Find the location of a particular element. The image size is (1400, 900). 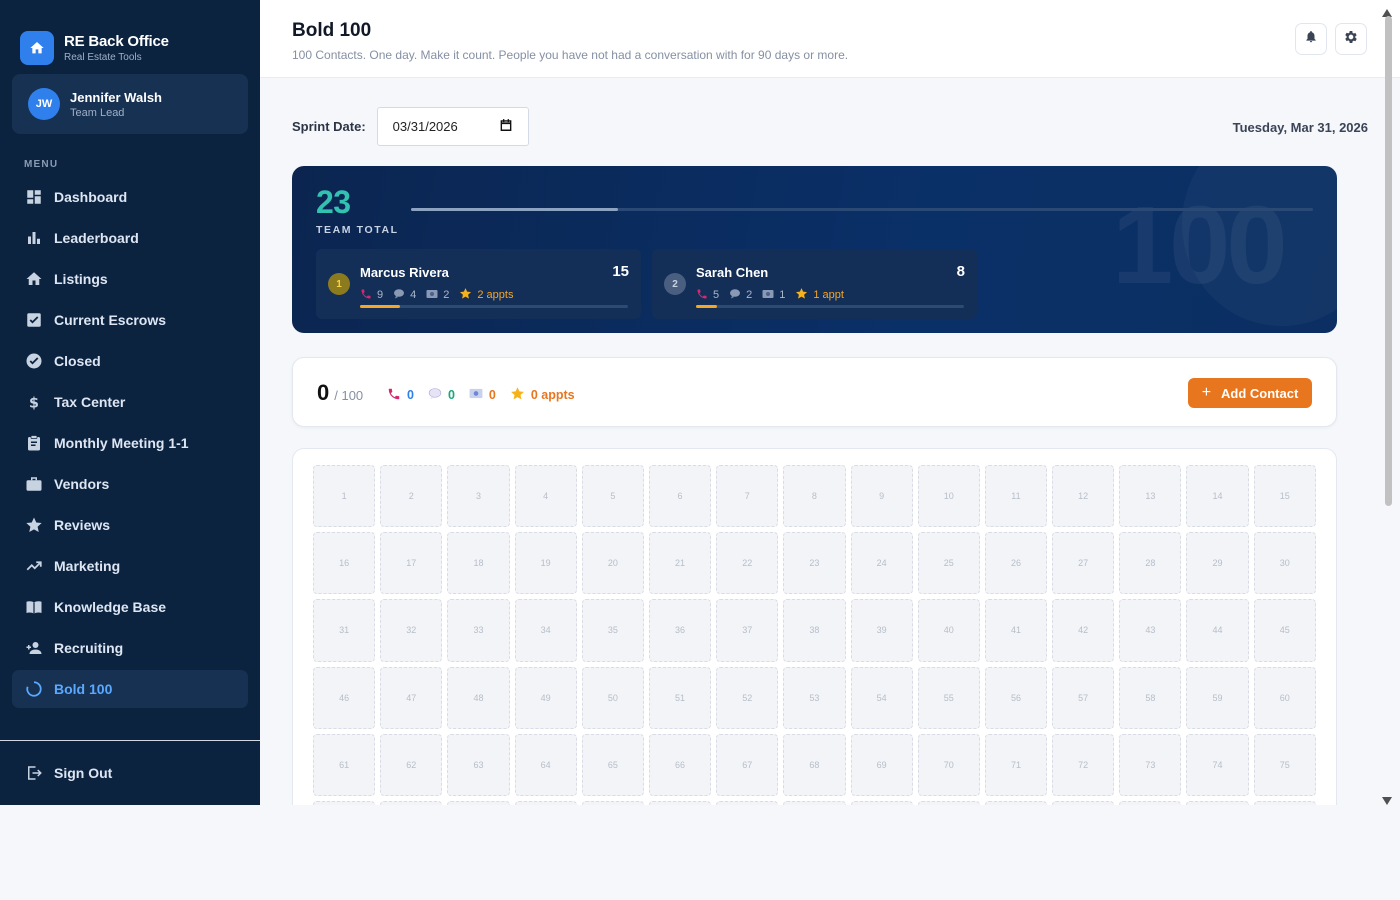

contact-slot: 6 is located at coordinates (680, 496).